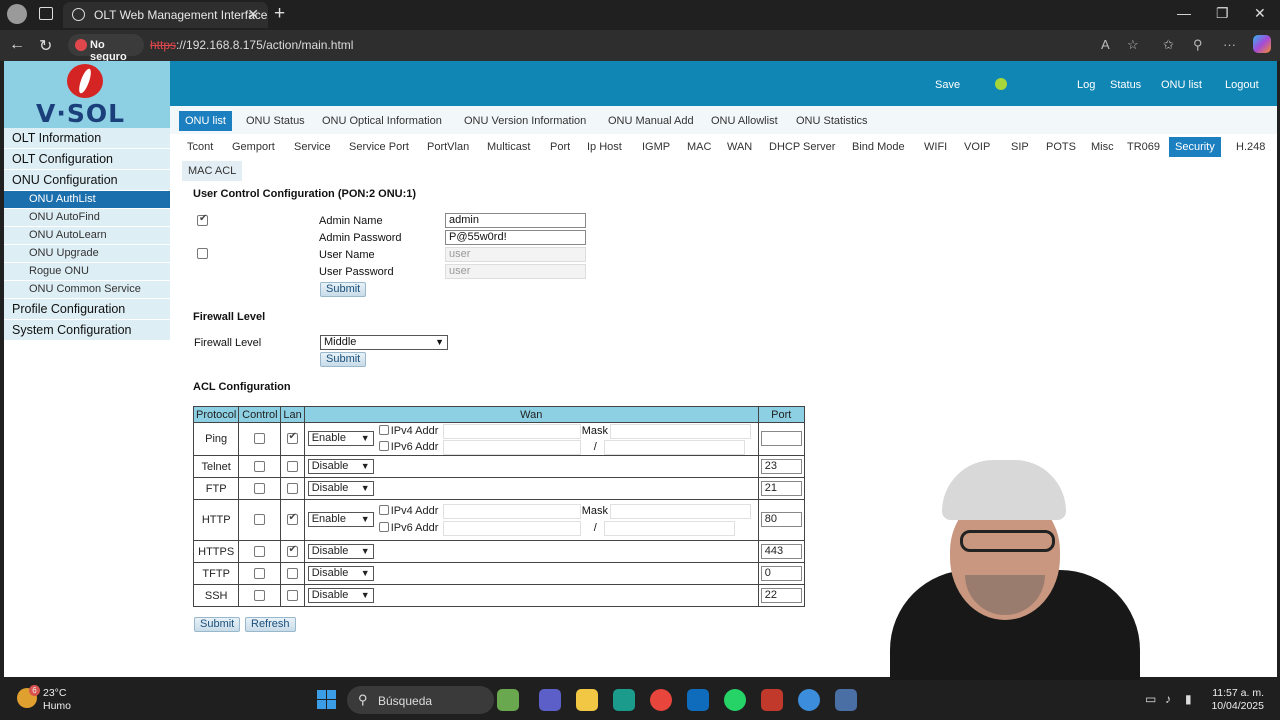  Describe the element at coordinates (515, 237) in the screenshot. I see `admin-password-input: P@55w0rd!` at that location.